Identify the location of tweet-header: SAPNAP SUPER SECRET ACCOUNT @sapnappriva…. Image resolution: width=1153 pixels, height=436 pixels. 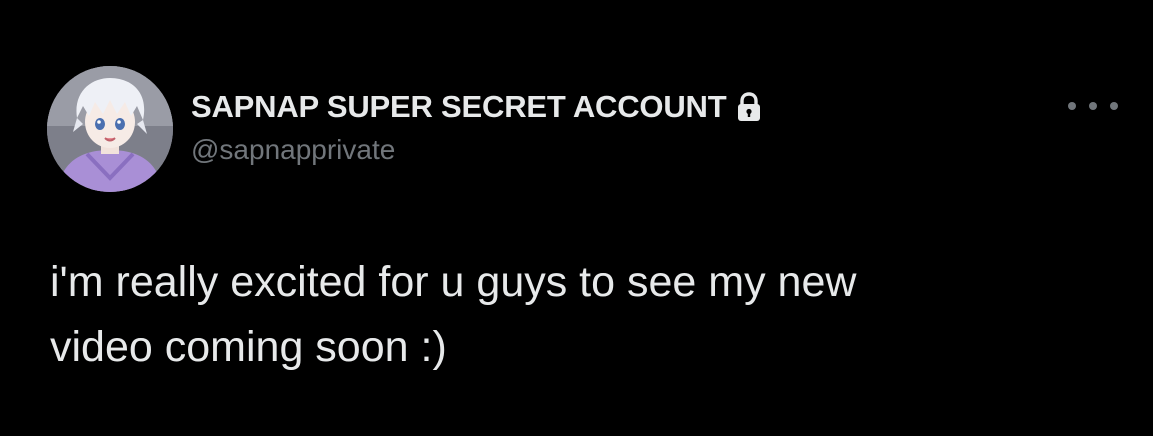
(477, 127).